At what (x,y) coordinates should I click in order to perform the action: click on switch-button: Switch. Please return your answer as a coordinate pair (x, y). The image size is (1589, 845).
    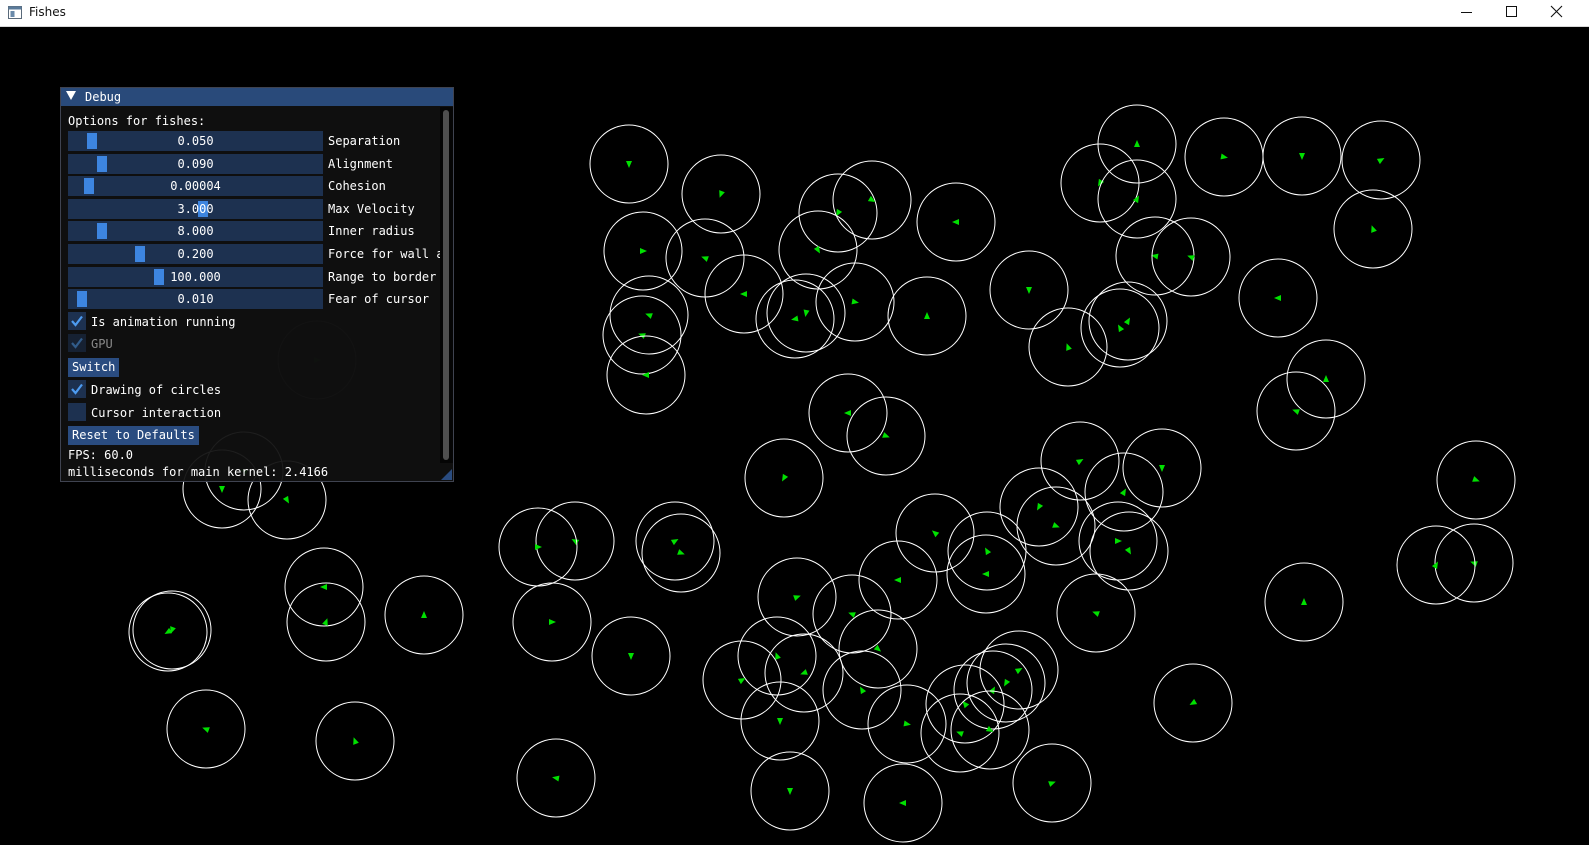
    Looking at the image, I should click on (94, 367).